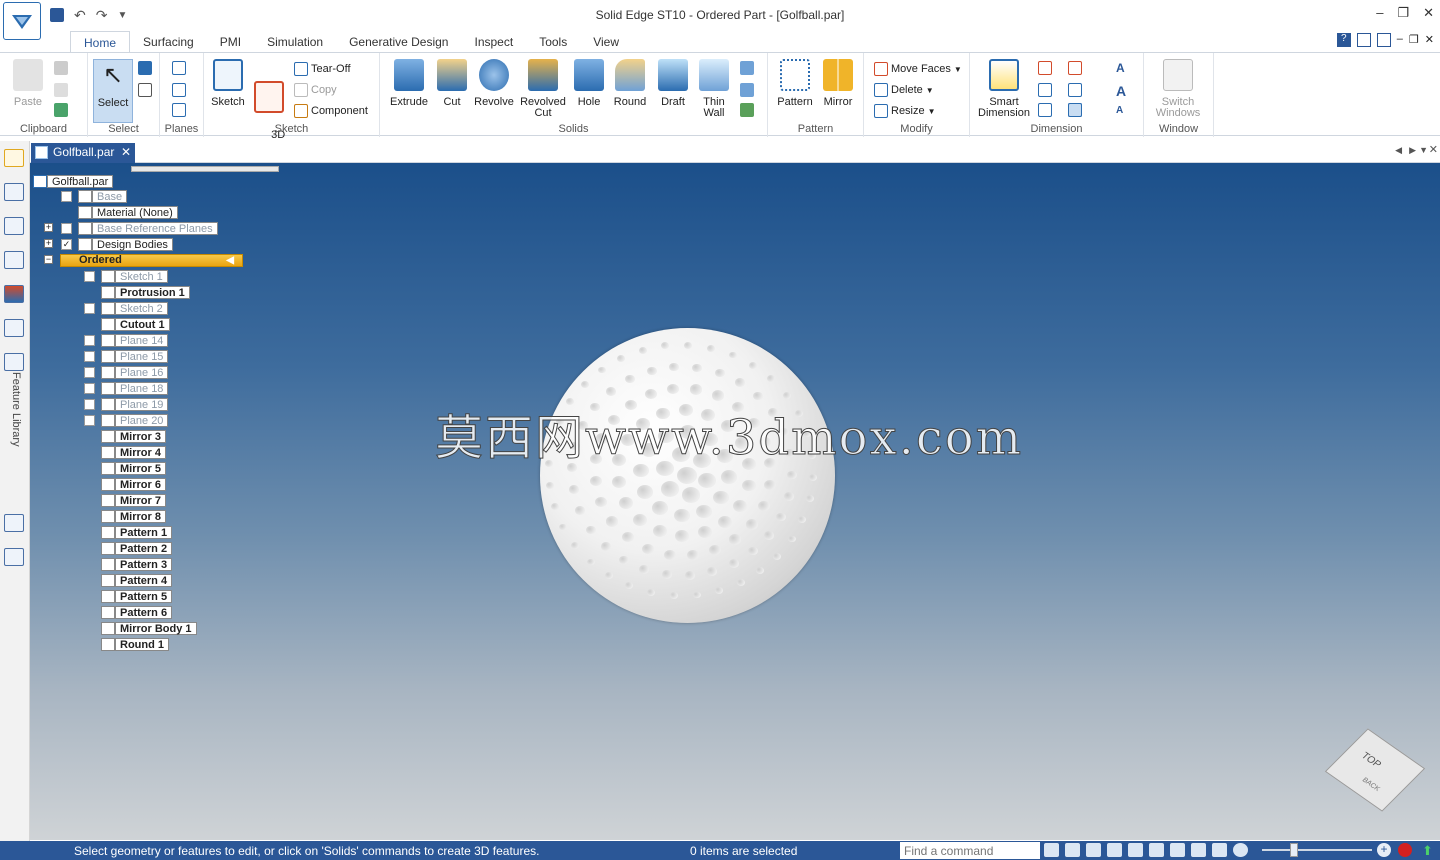 This screenshot has width=1440, height=860. I want to click on copy-clipboard-button, so click(61, 90).